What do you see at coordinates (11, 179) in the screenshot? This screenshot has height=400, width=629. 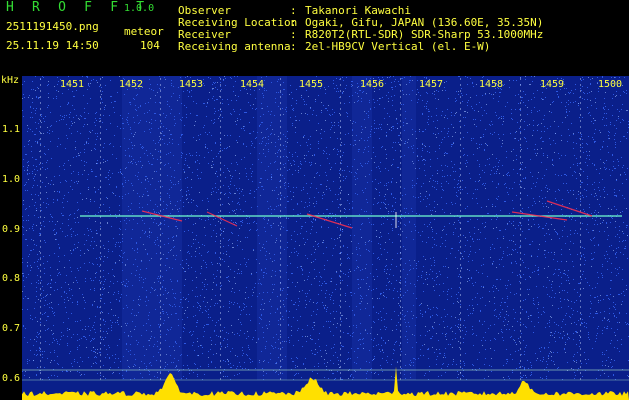 I see `y-tick-label: 1.0` at bounding box center [11, 179].